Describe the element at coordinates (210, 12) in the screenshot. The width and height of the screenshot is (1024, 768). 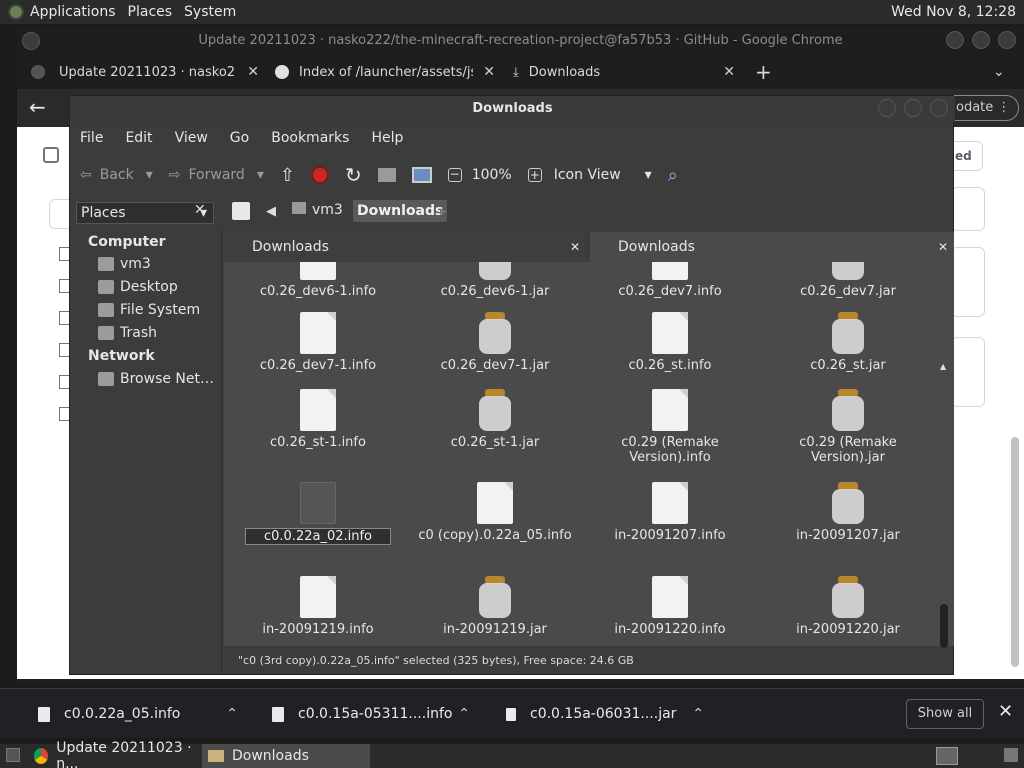
I see `system-menu: System` at that location.